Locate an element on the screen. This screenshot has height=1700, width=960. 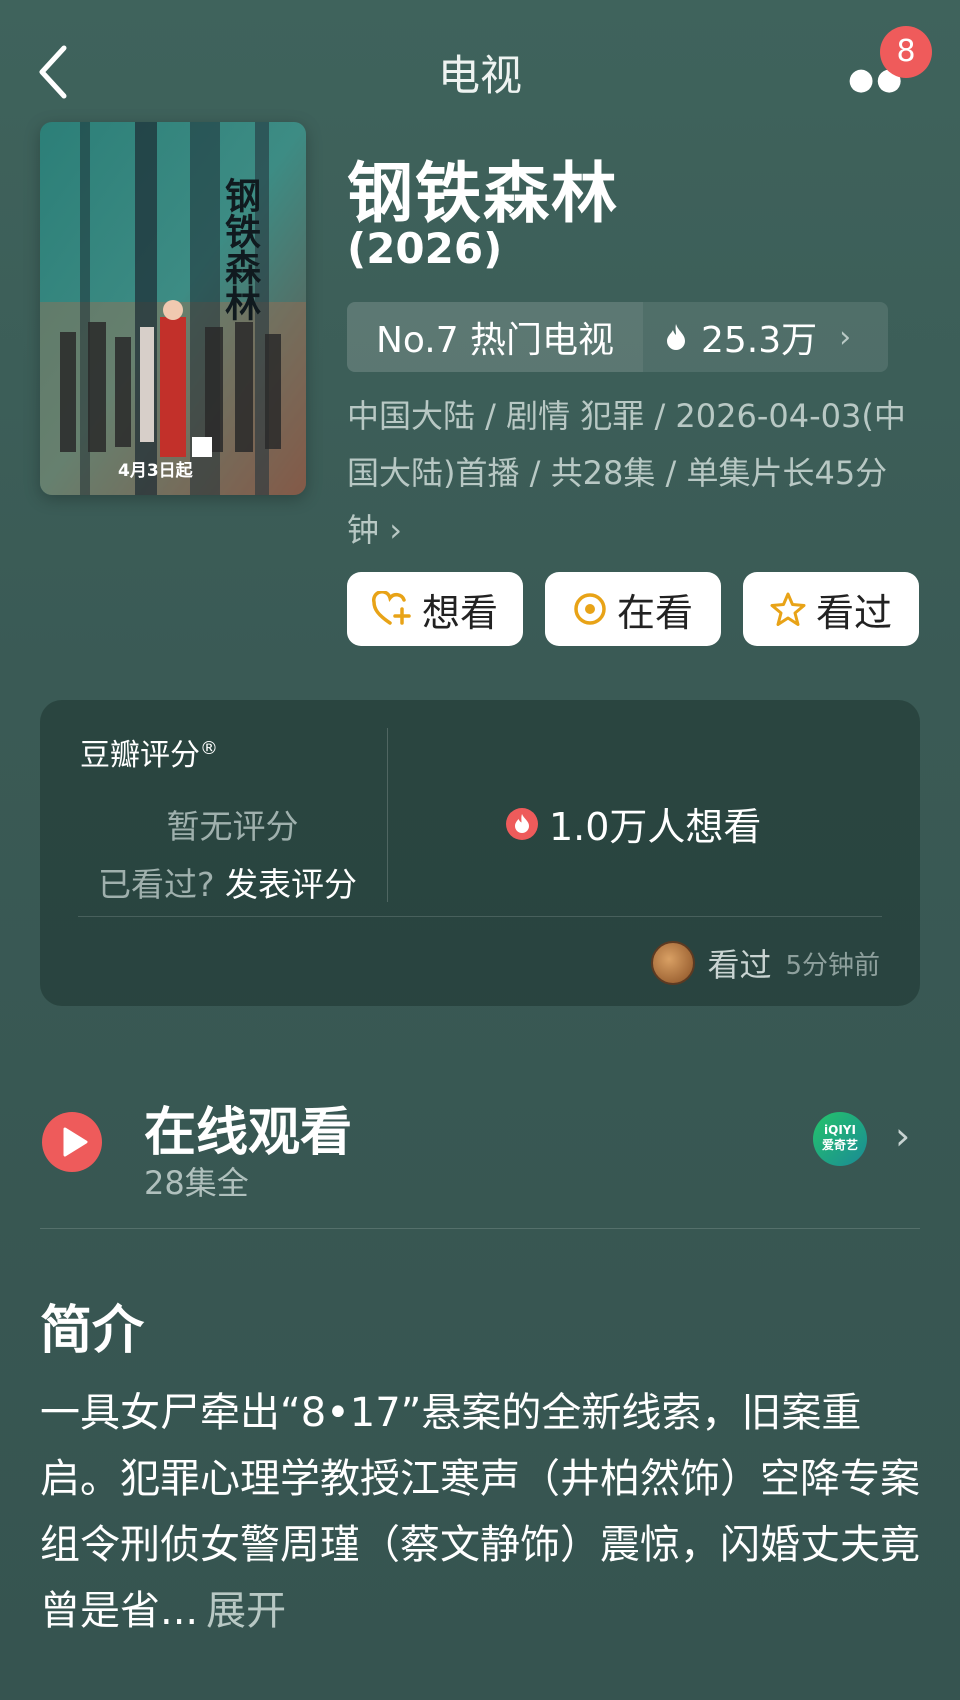
recent-activity: 看过 5分钟前 is located at coordinates (765, 963).